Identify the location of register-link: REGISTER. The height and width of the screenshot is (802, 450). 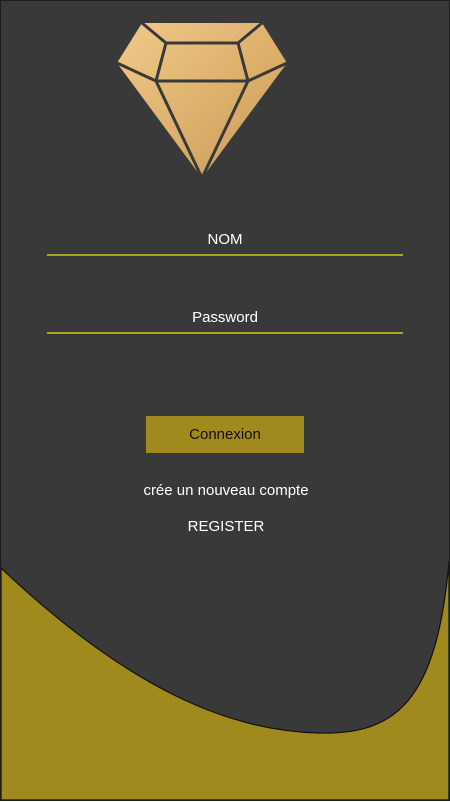
(226, 526).